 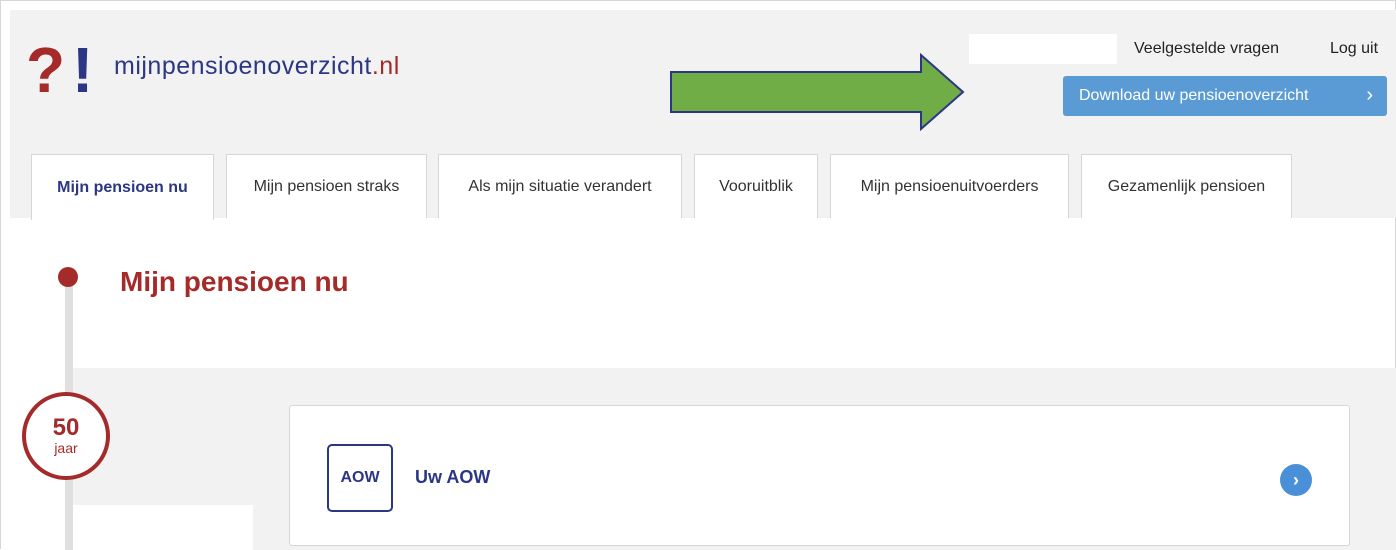 I want to click on age-number: 50, so click(x=66, y=427).